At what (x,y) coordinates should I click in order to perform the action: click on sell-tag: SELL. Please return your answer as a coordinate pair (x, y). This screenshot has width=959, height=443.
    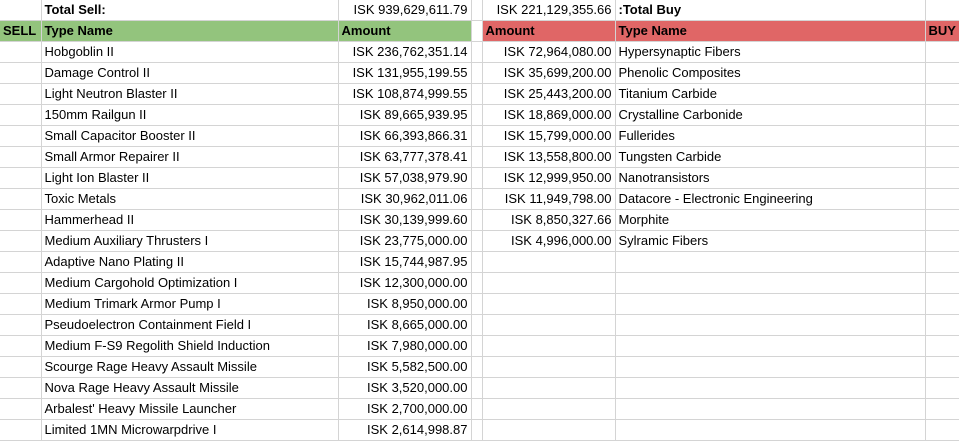
    Looking at the image, I should click on (21, 31).